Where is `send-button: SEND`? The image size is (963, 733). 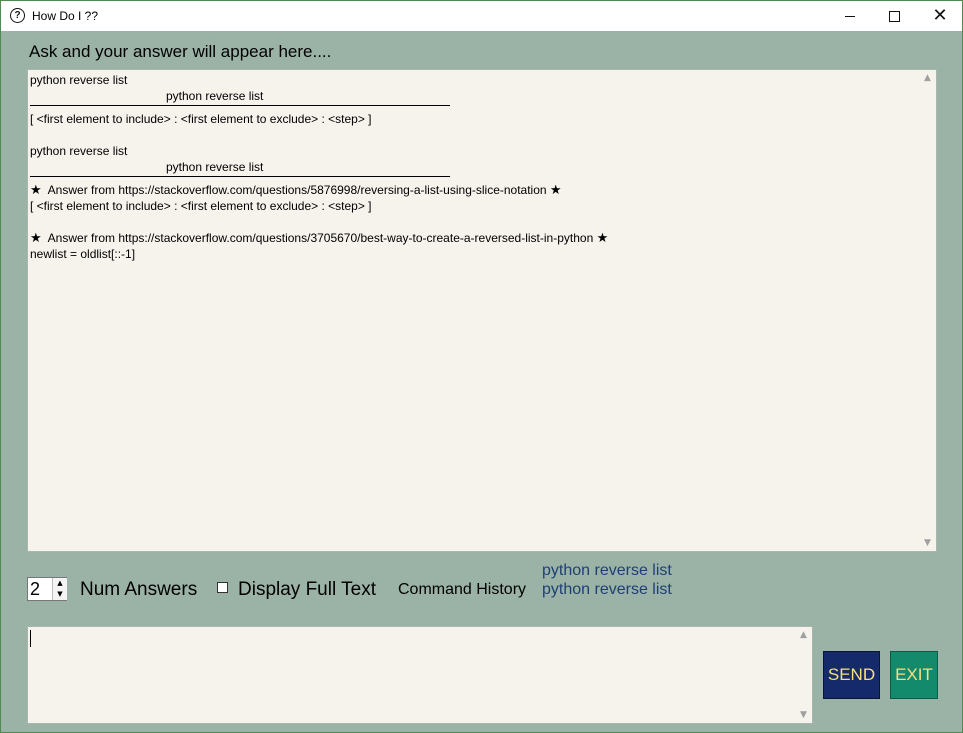
send-button: SEND is located at coordinates (851, 675).